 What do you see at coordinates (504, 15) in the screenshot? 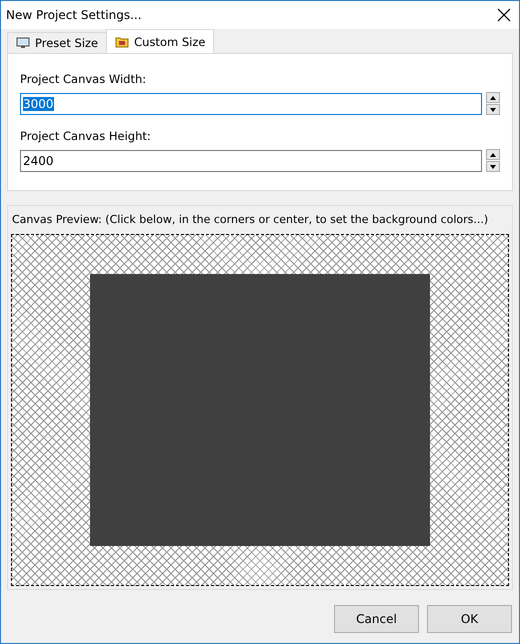
I see `close-icon` at bounding box center [504, 15].